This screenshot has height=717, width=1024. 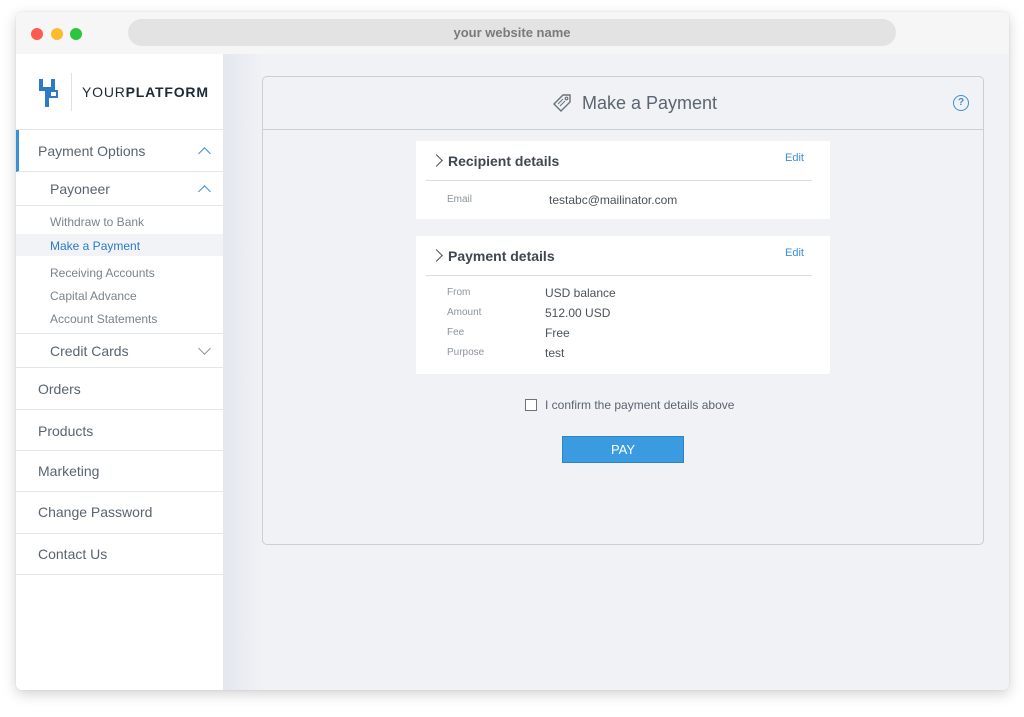 What do you see at coordinates (613, 200) in the screenshot?
I see `email-value: testabc@mailinator.com` at bounding box center [613, 200].